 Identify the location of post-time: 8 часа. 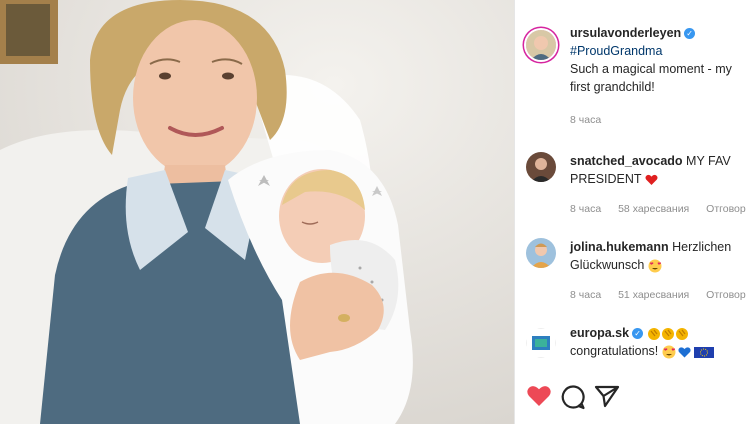
(592, 120).